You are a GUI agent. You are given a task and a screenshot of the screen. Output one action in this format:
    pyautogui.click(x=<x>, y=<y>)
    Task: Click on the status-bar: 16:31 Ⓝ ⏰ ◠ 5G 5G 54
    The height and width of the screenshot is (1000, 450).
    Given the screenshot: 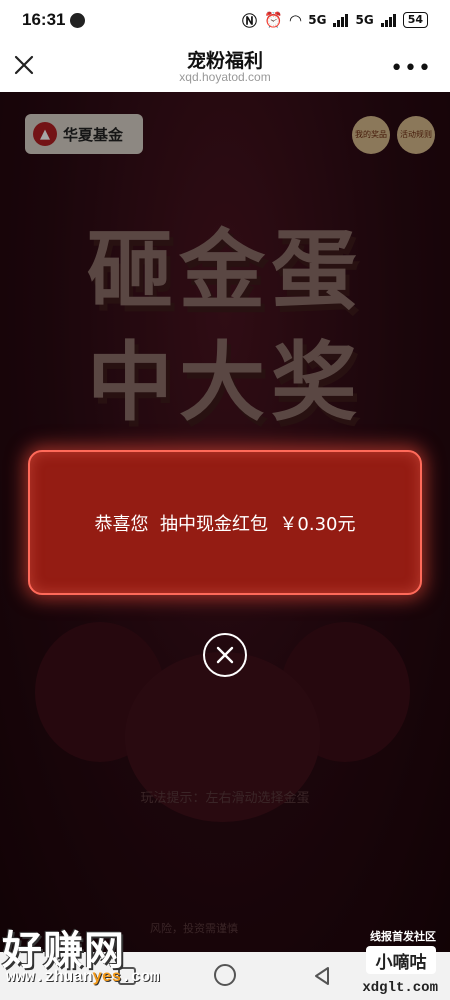 What is the action you would take?
    pyautogui.click(x=225, y=20)
    